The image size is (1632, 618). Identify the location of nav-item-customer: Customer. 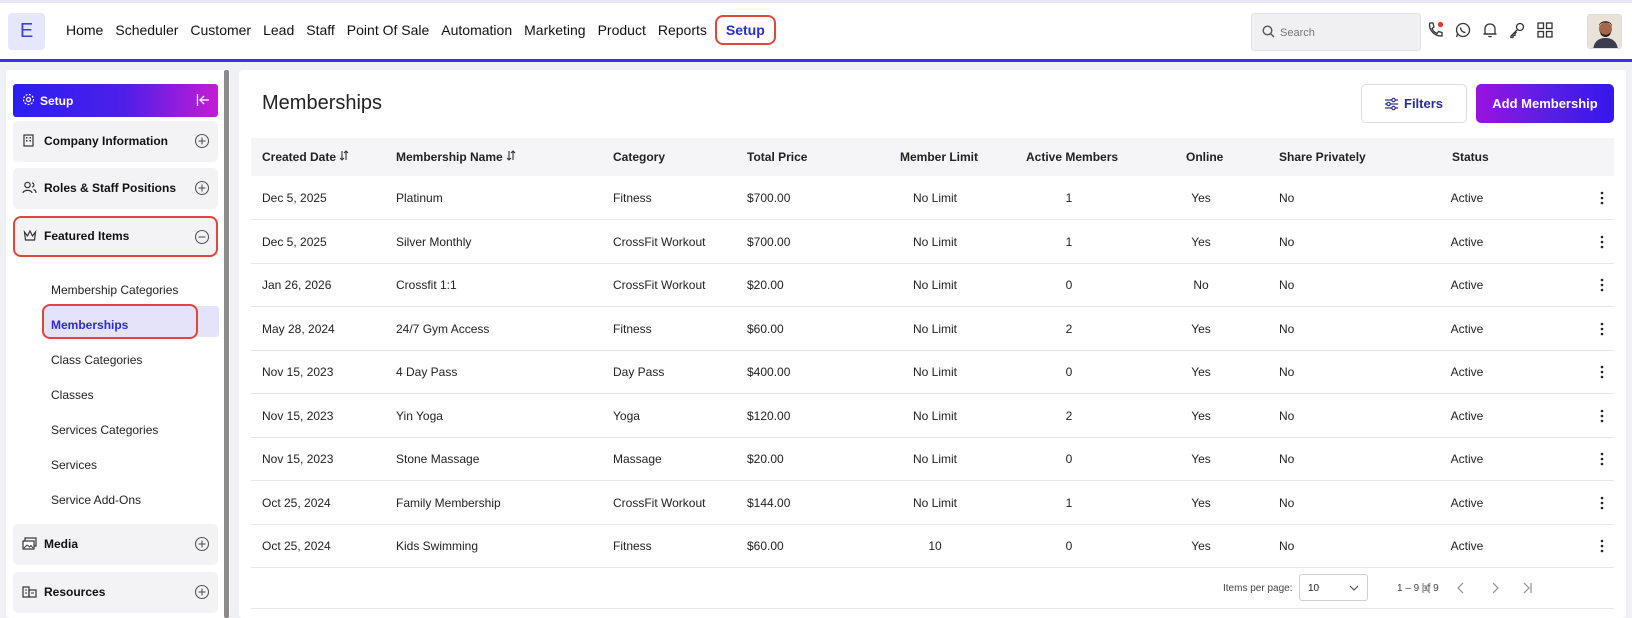
(220, 30).